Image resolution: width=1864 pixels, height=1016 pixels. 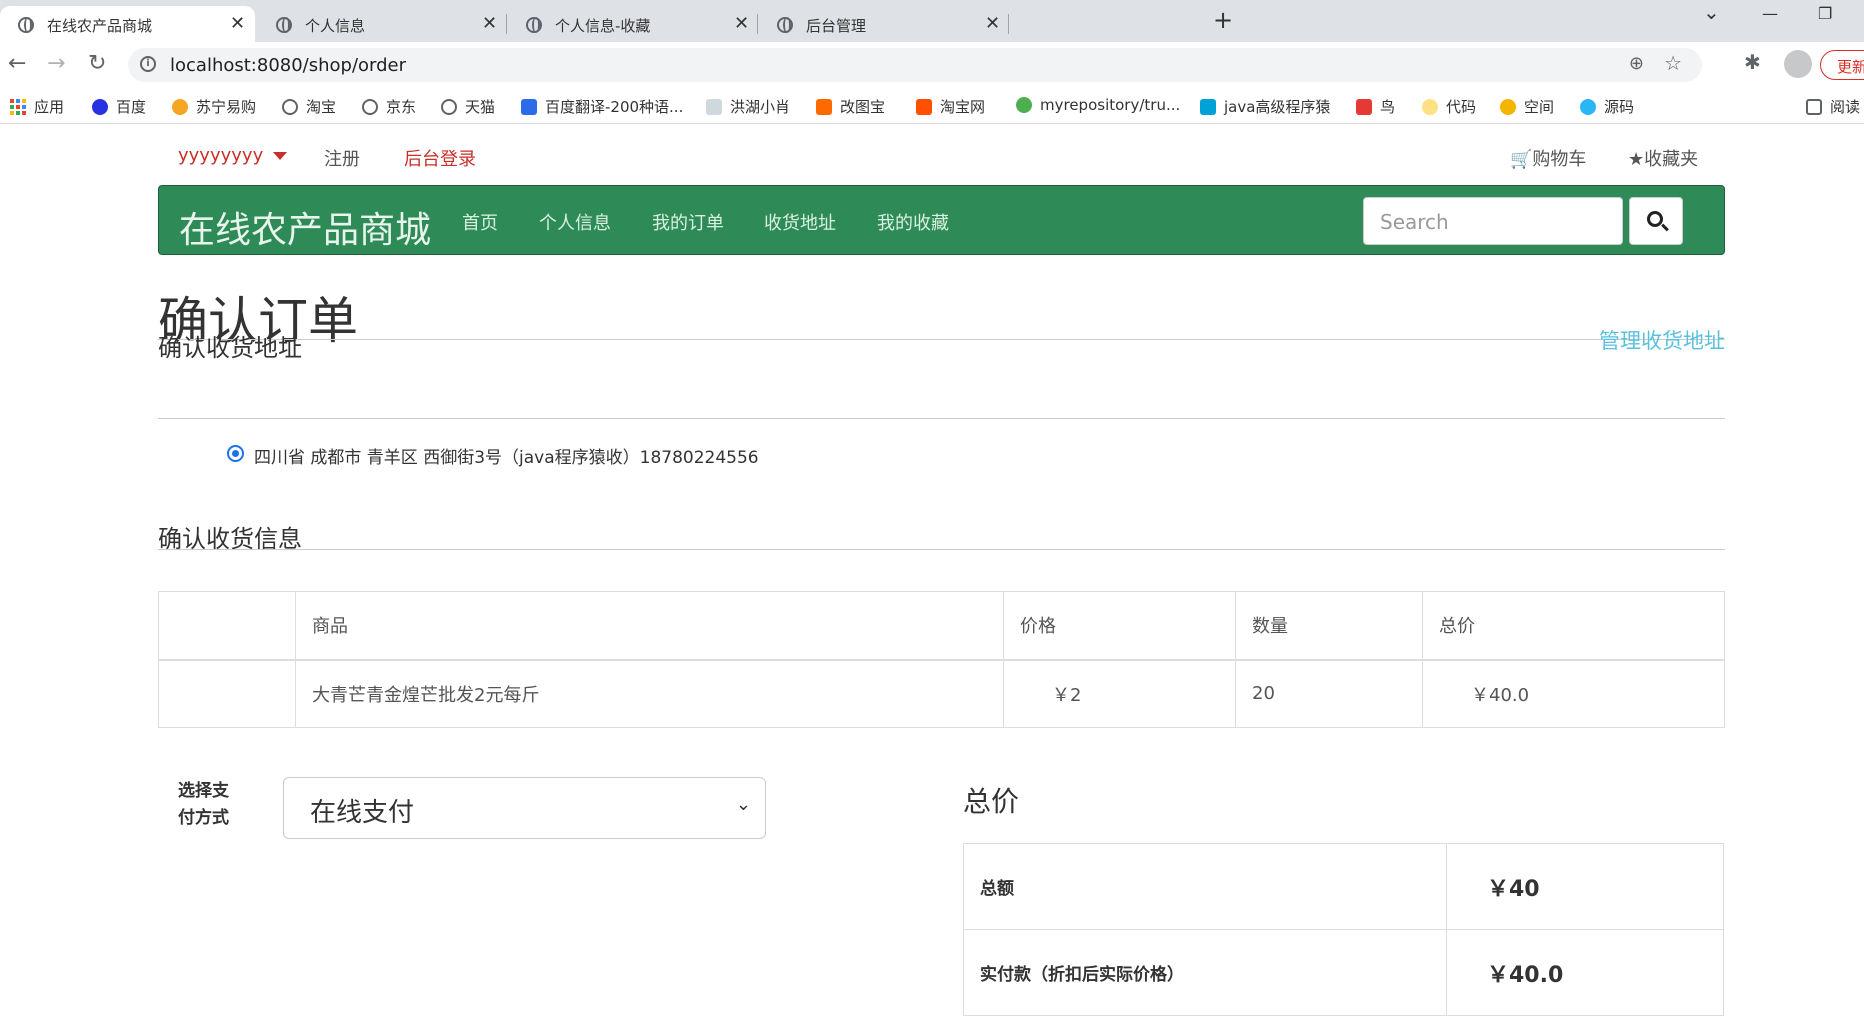 I want to click on code-icon, so click(x=1430, y=106).